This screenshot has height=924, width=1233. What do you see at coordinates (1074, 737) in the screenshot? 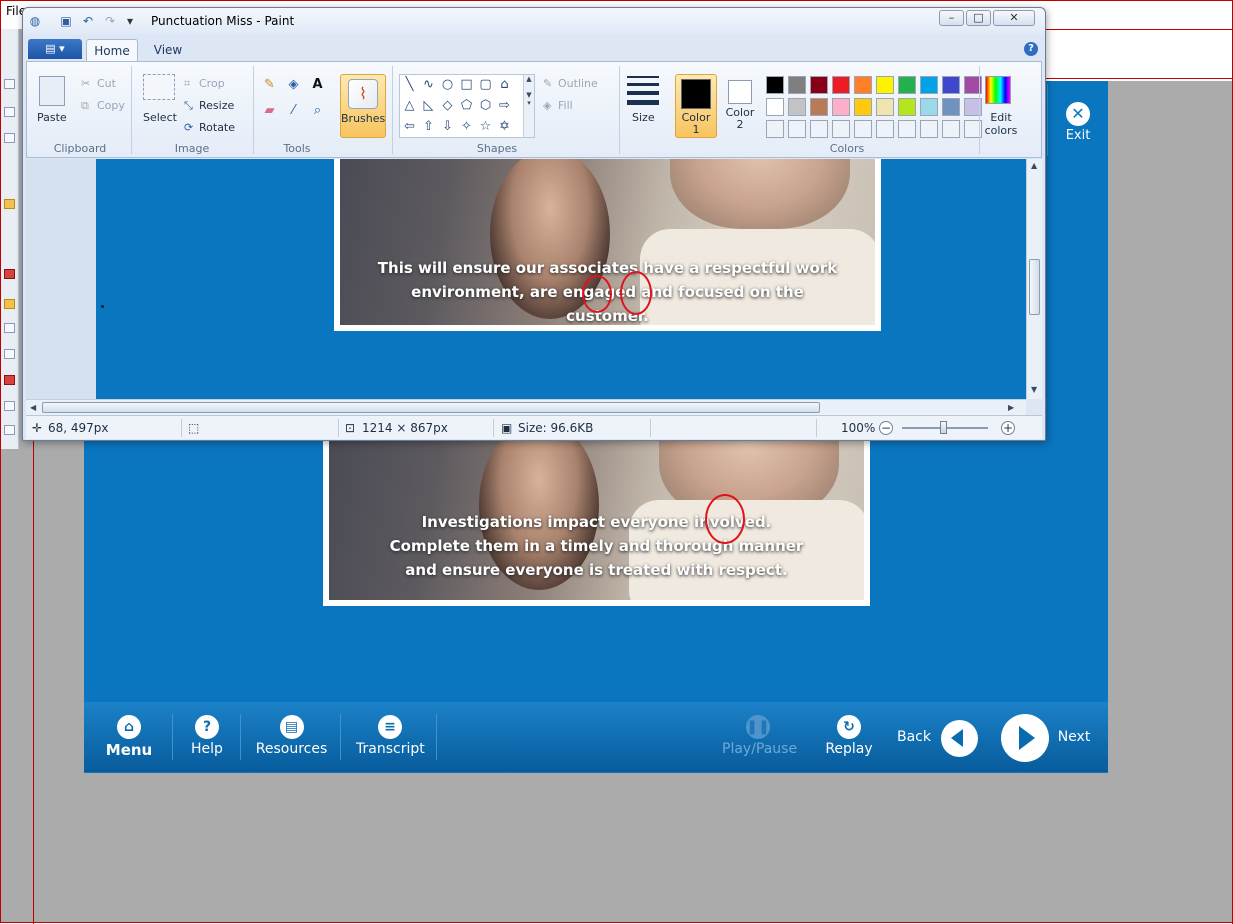
I see `next-label: Next` at bounding box center [1074, 737].